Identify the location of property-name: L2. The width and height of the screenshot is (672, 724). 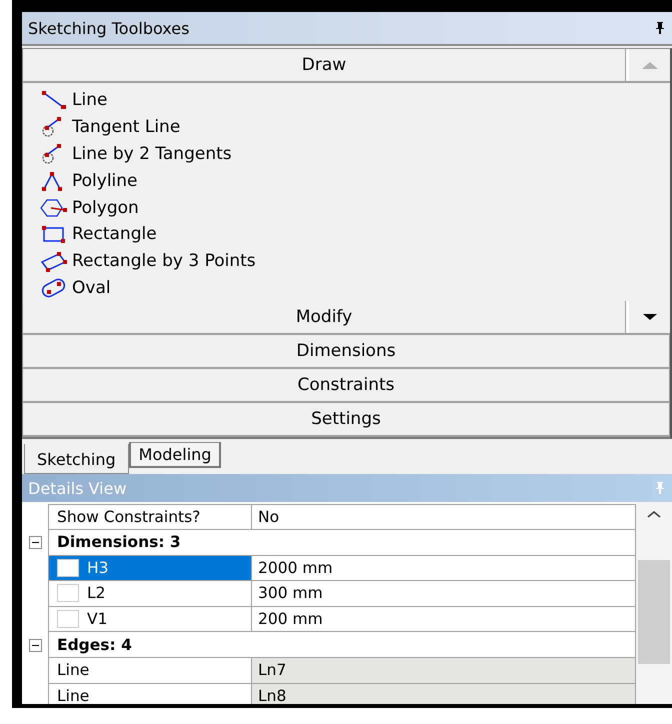
(150, 594).